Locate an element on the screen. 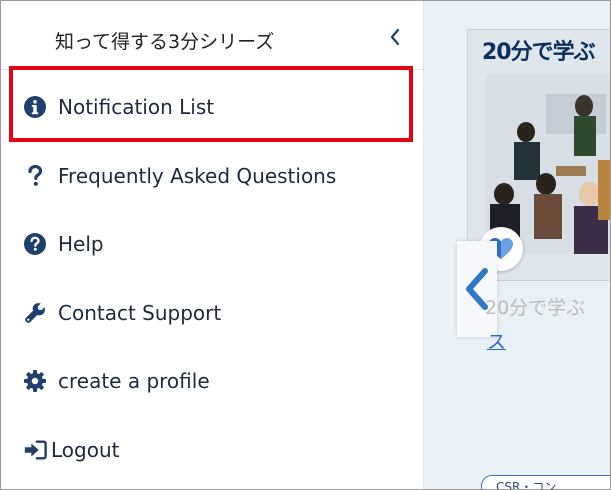 The height and width of the screenshot is (490, 611). card-title: 20分で学ぶ is located at coordinates (535, 308).